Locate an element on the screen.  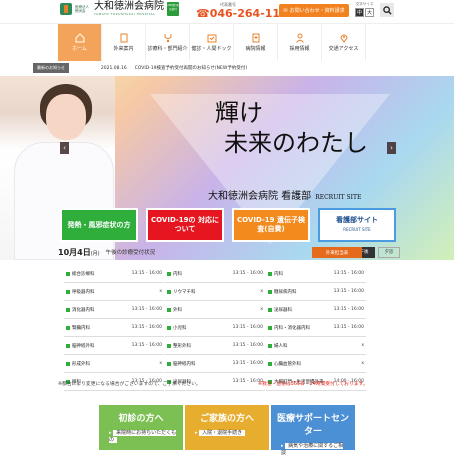
slider-next-button: › is located at coordinates (391, 148).